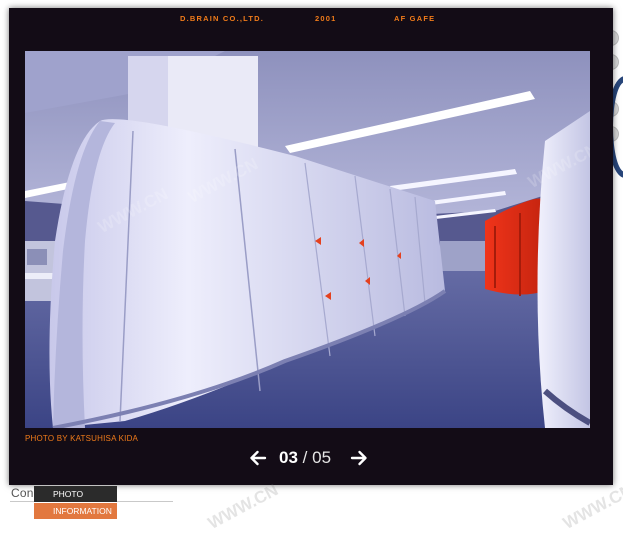 The height and width of the screenshot is (534, 623). What do you see at coordinates (75, 494) in the screenshot?
I see `tab-photo: PHOTO` at bounding box center [75, 494].